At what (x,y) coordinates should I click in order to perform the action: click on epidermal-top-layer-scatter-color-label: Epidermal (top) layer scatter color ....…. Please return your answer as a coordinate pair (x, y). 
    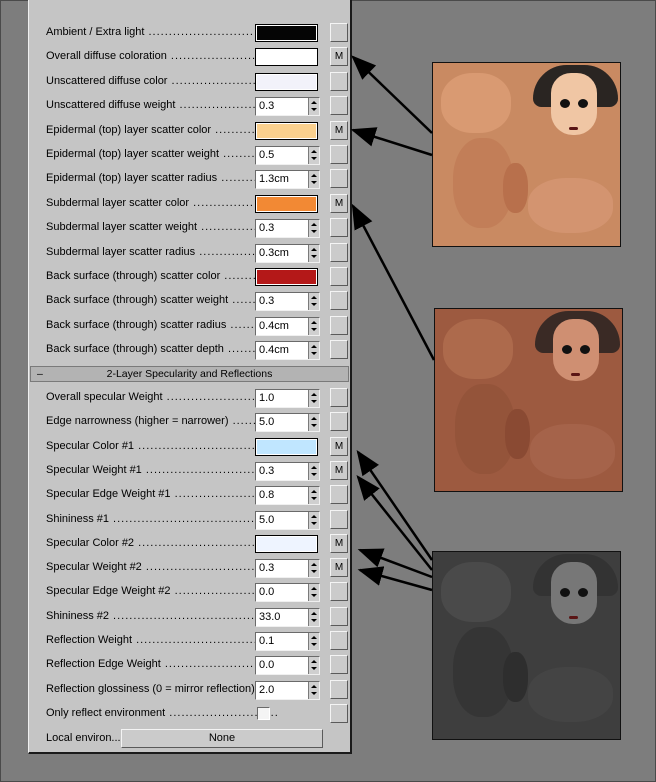
    Looking at the image, I should click on (162, 129).